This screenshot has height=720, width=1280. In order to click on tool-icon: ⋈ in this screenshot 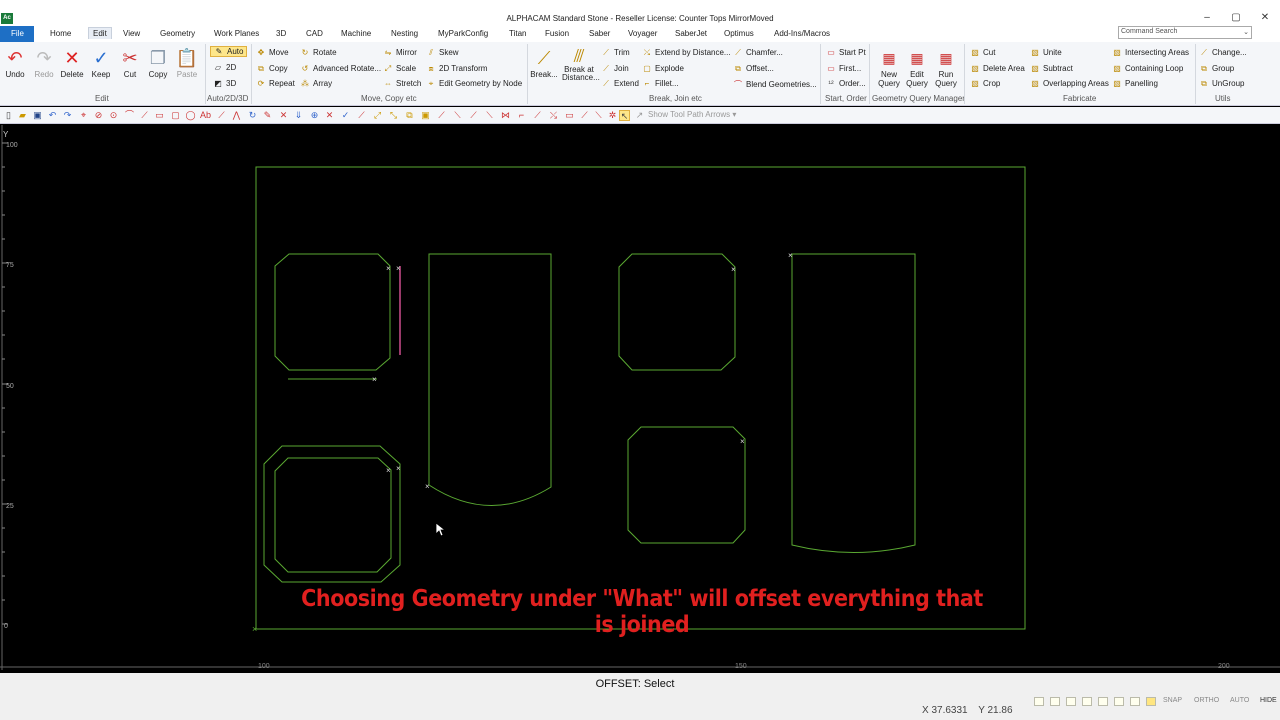, I will do `click(505, 115)`.